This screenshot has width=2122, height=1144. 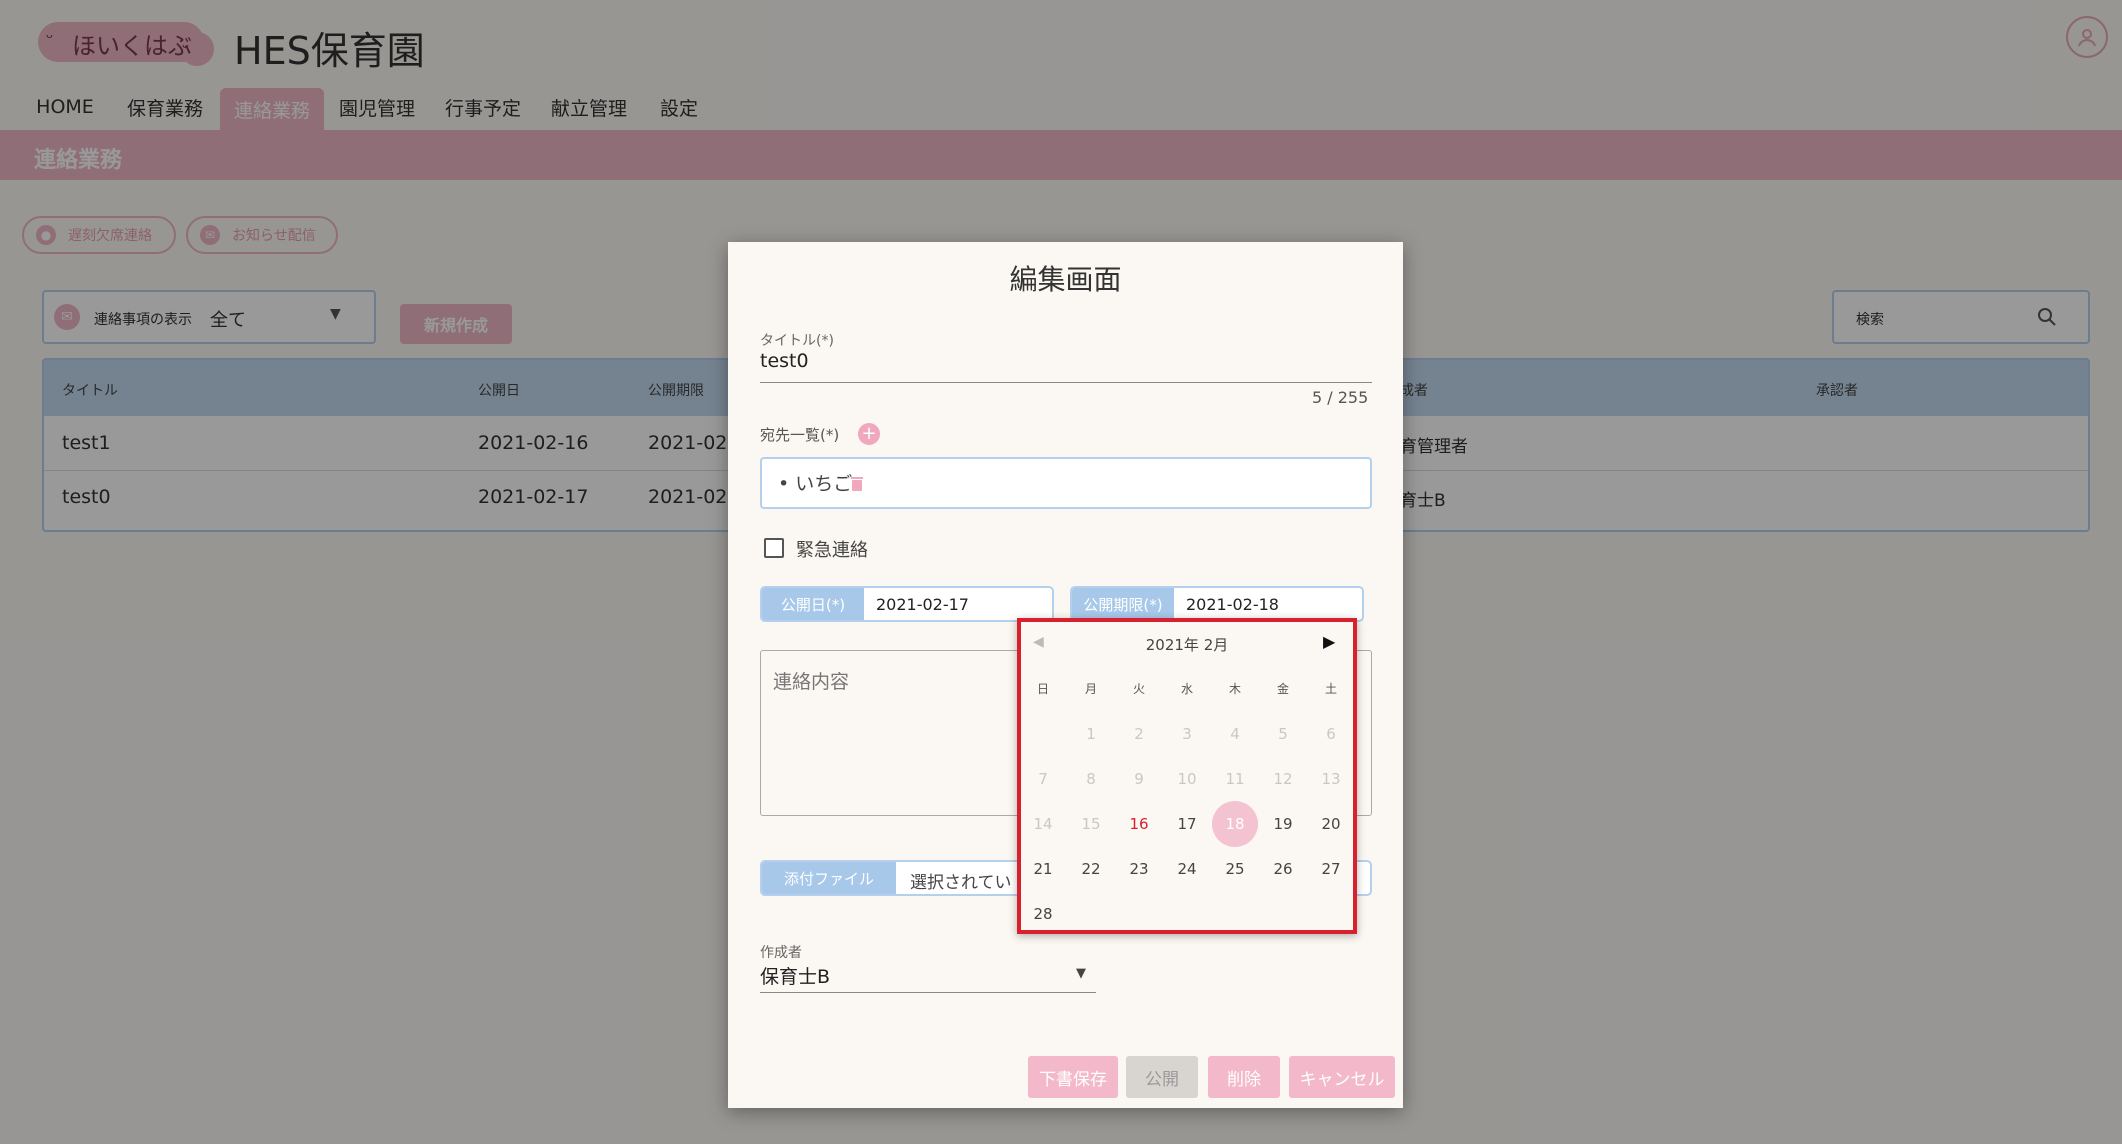 I want to click on attach-value: 選択されてい, so click(x=961, y=883).